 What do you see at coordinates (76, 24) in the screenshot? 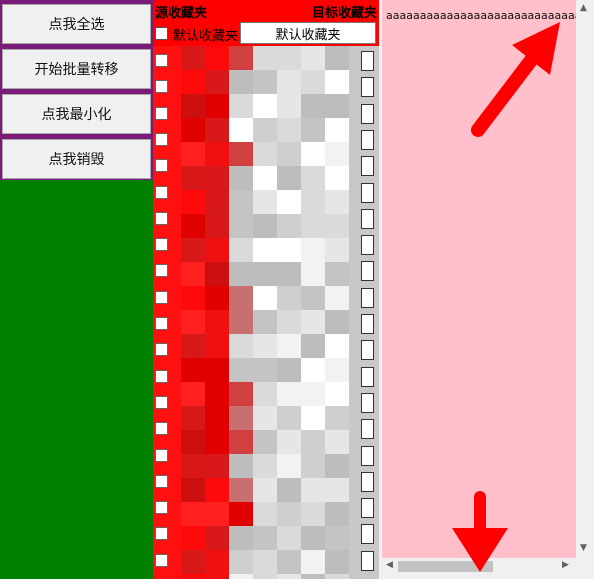
I see `select-all-button: 点我全选` at bounding box center [76, 24].